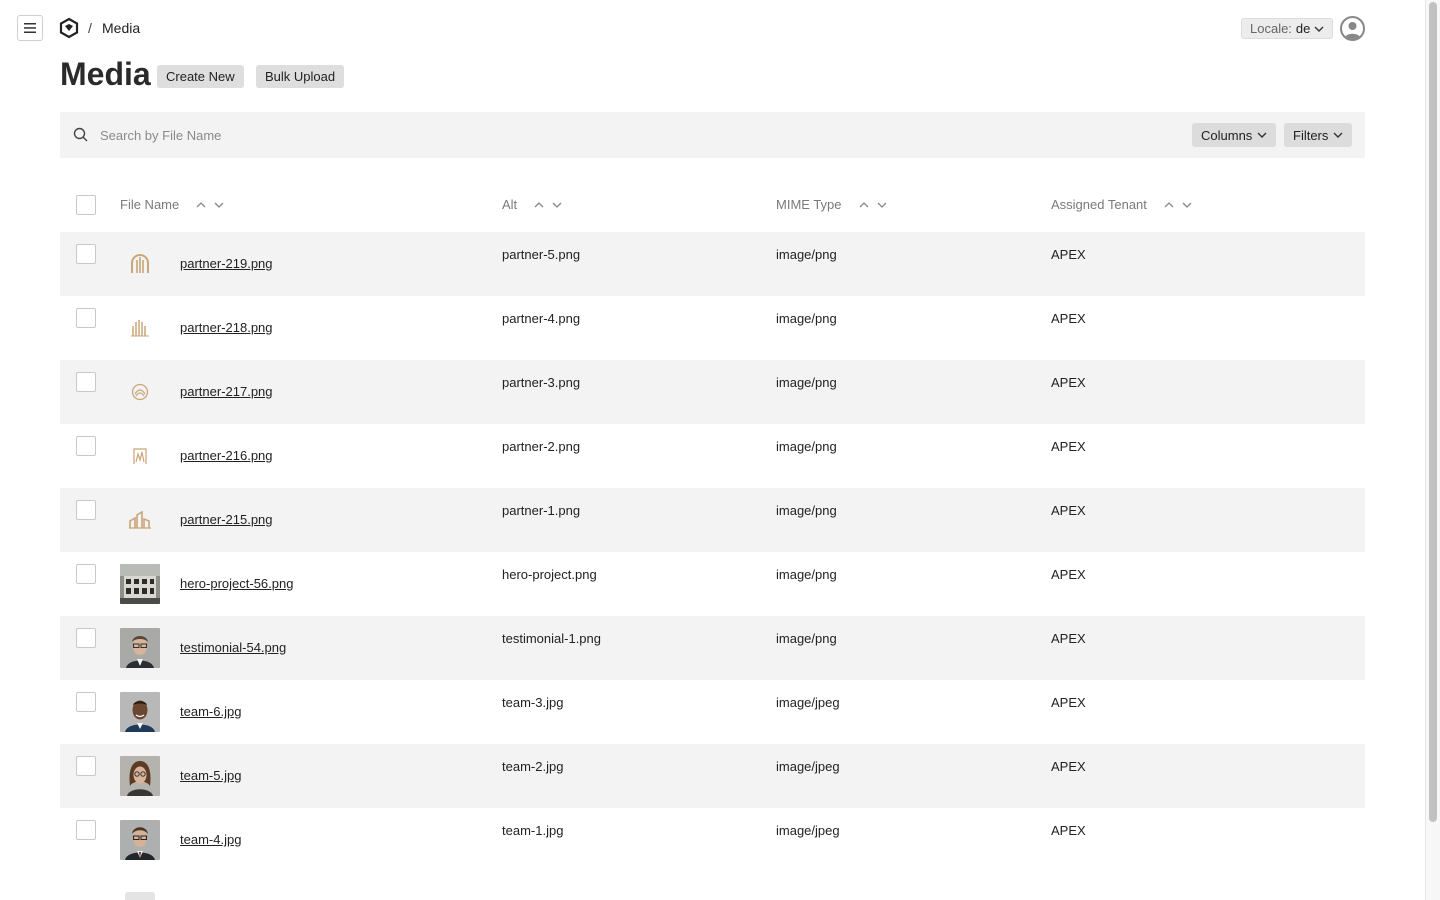  I want to click on alt-cell: testimonial-1.png, so click(551, 638).